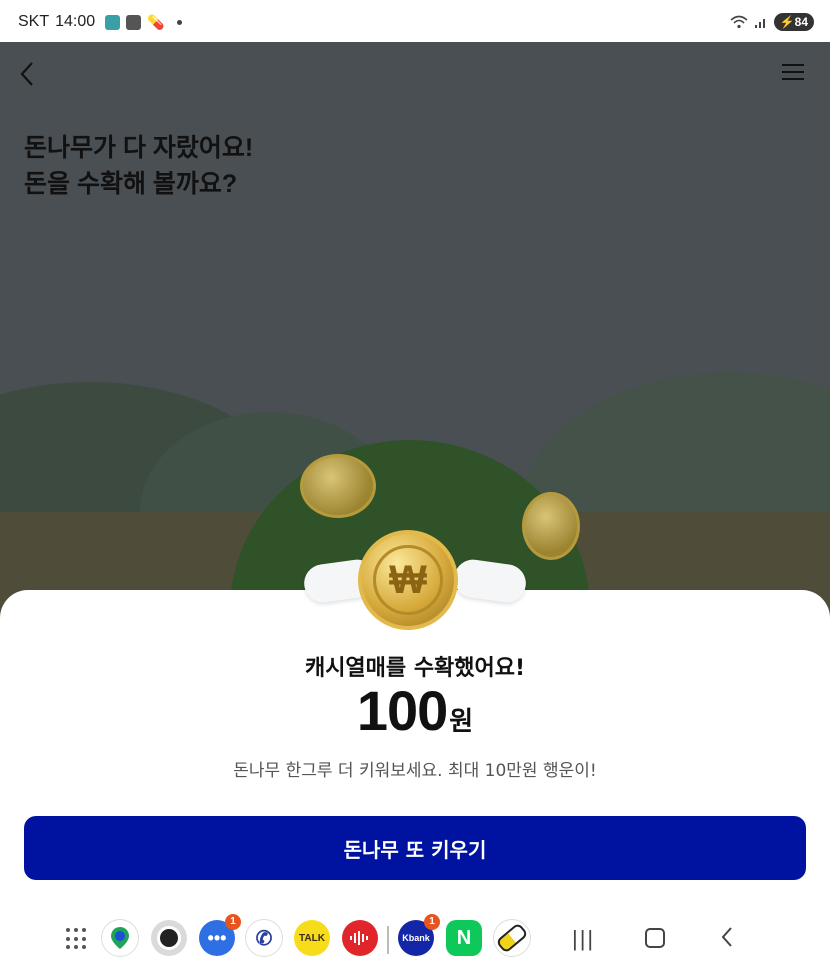 This screenshot has height=966, width=830. I want to click on chevron-left-icon, so click(26, 74).